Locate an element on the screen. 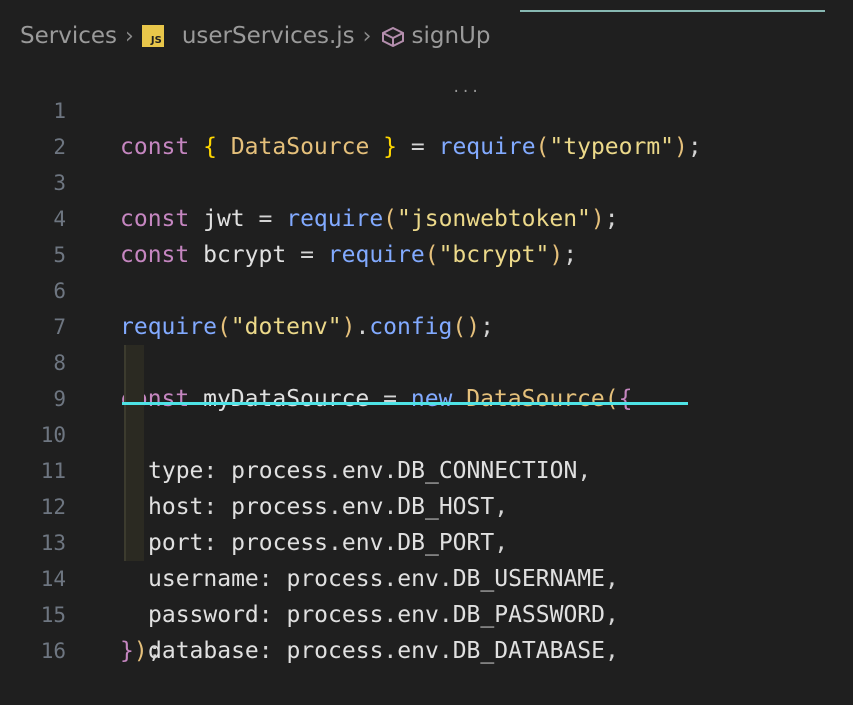 Image resolution: width=853 pixels, height=705 pixels. code-line-2: 2 is located at coordinates (426, 126).